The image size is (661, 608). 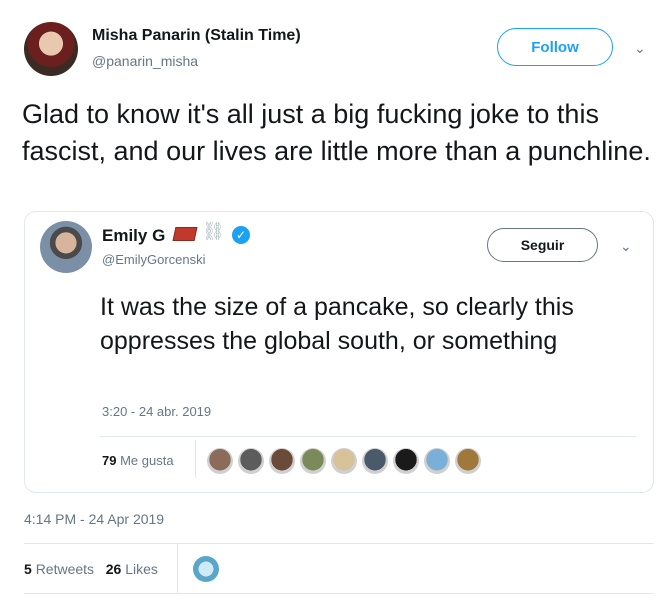 What do you see at coordinates (94, 519) in the screenshot?
I see `tweet-timestamp: 4:14 PM - 24 Apr 2019` at bounding box center [94, 519].